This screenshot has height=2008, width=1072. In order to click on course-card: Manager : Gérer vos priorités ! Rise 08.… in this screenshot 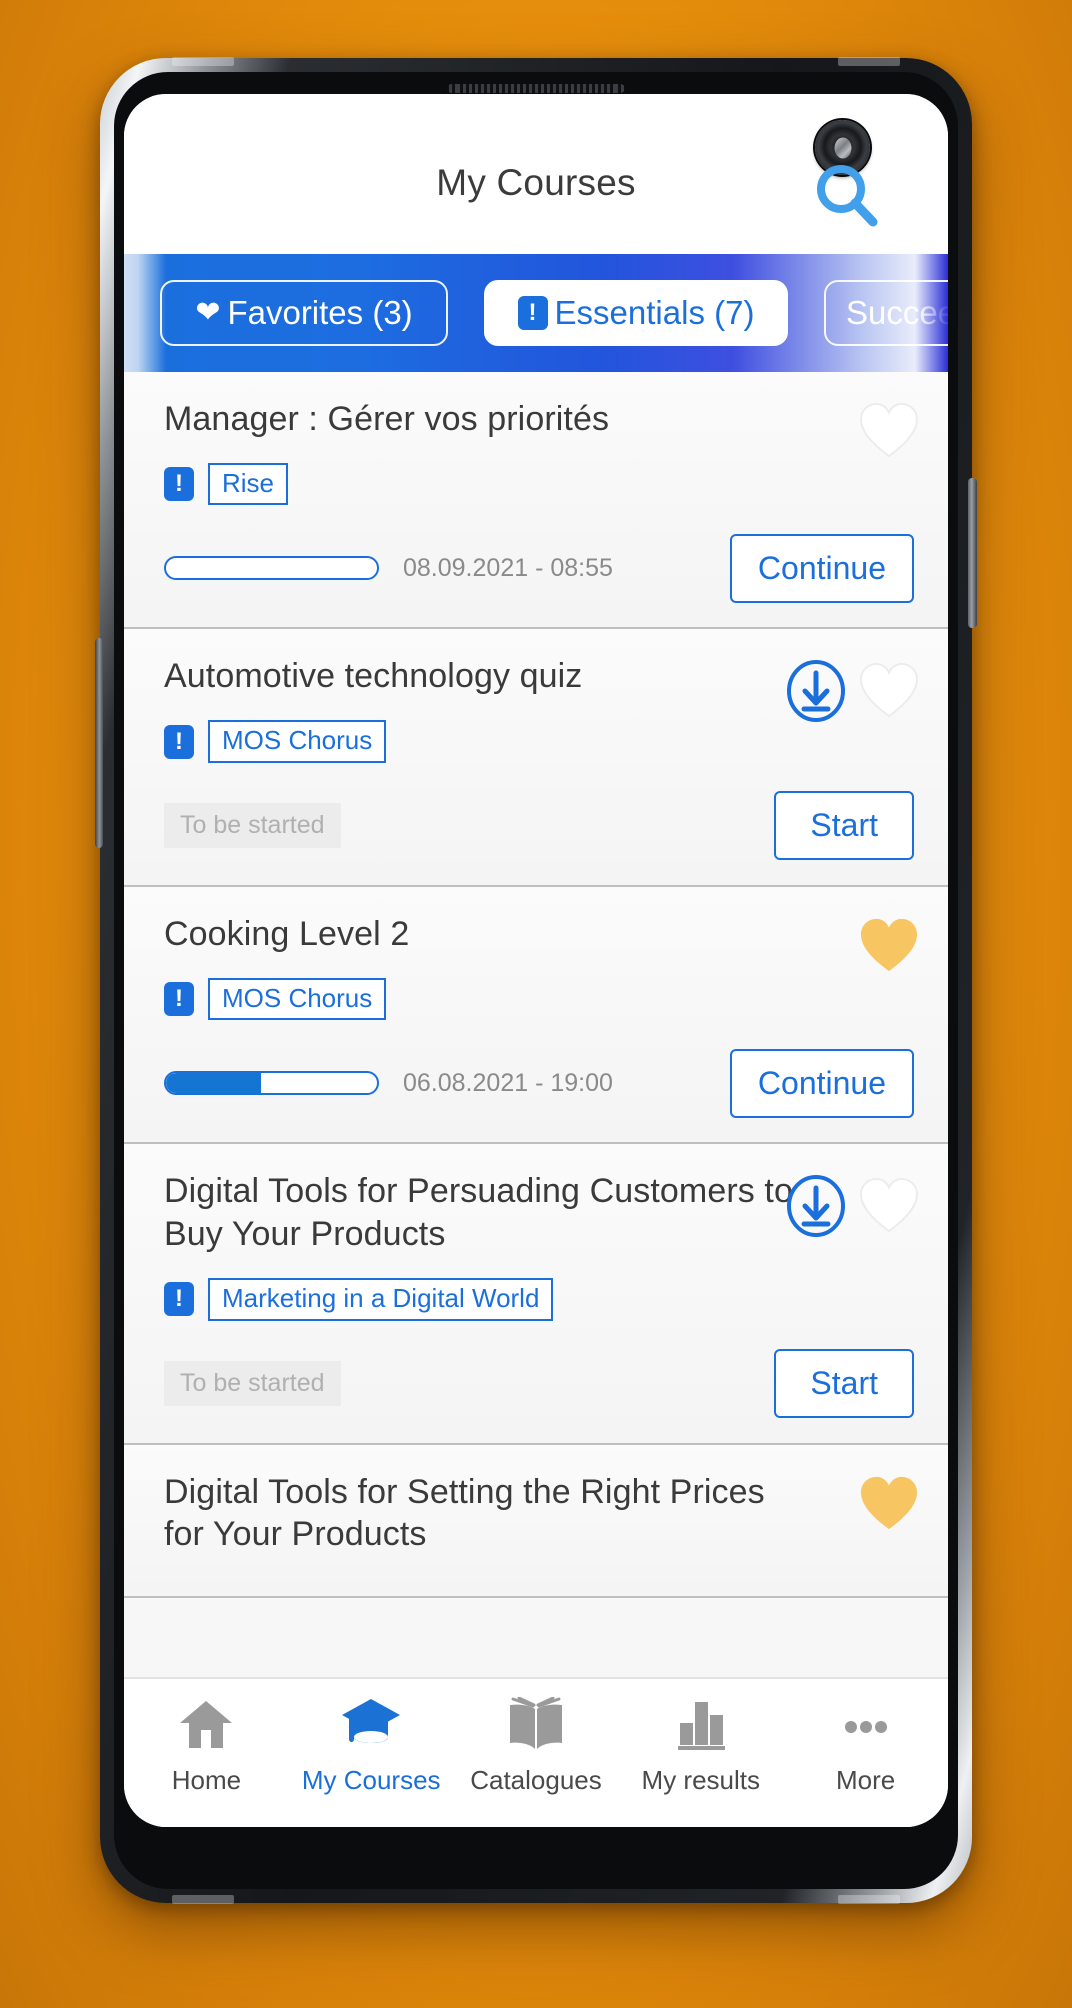, I will do `click(536, 501)`.